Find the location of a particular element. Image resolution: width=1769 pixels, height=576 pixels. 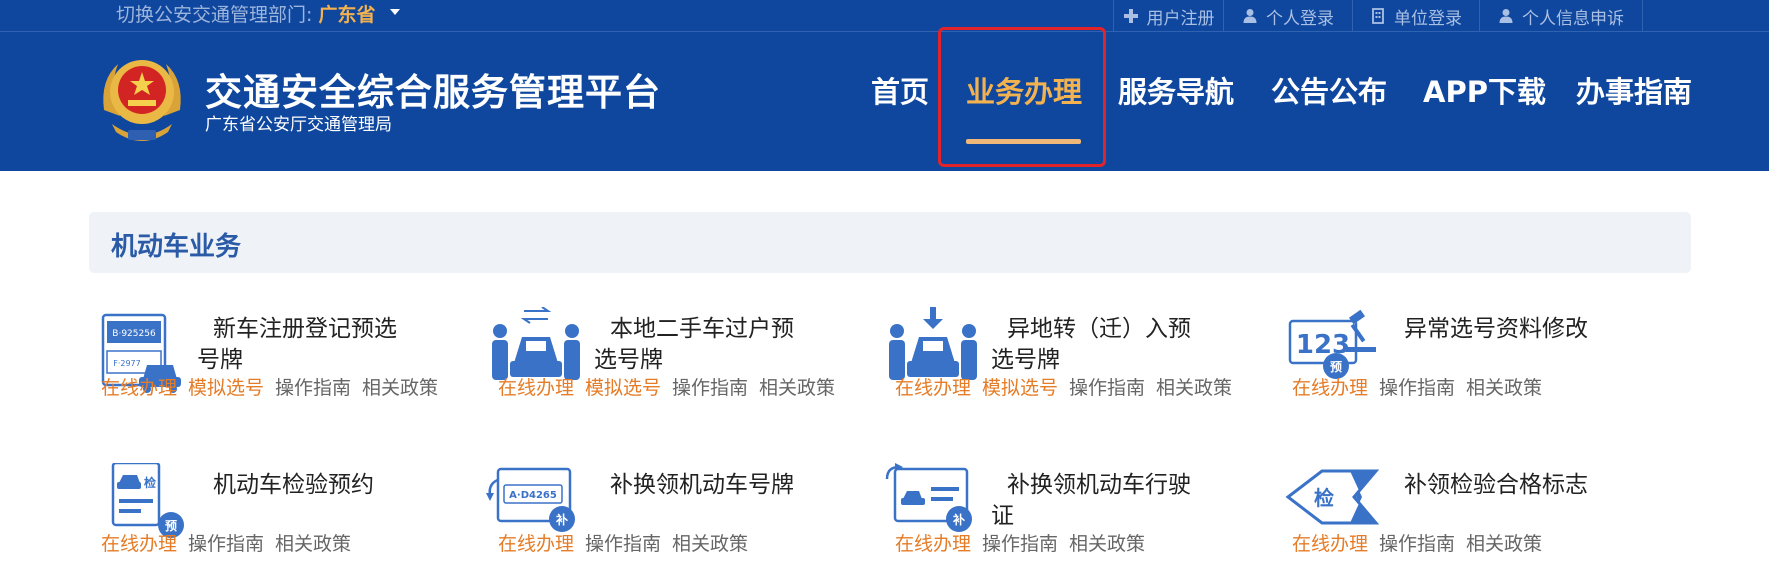

section-header: 机动车业务 is located at coordinates (890, 242).